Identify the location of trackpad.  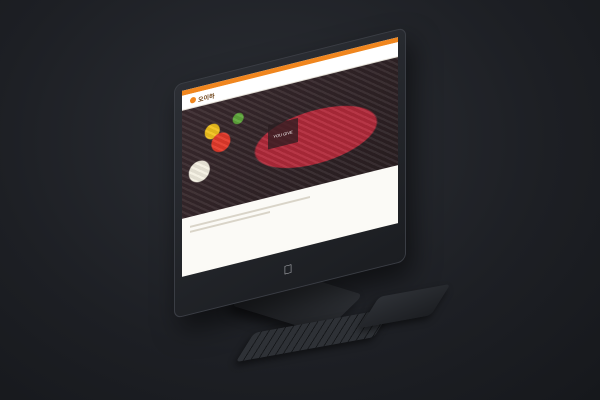
(405, 306).